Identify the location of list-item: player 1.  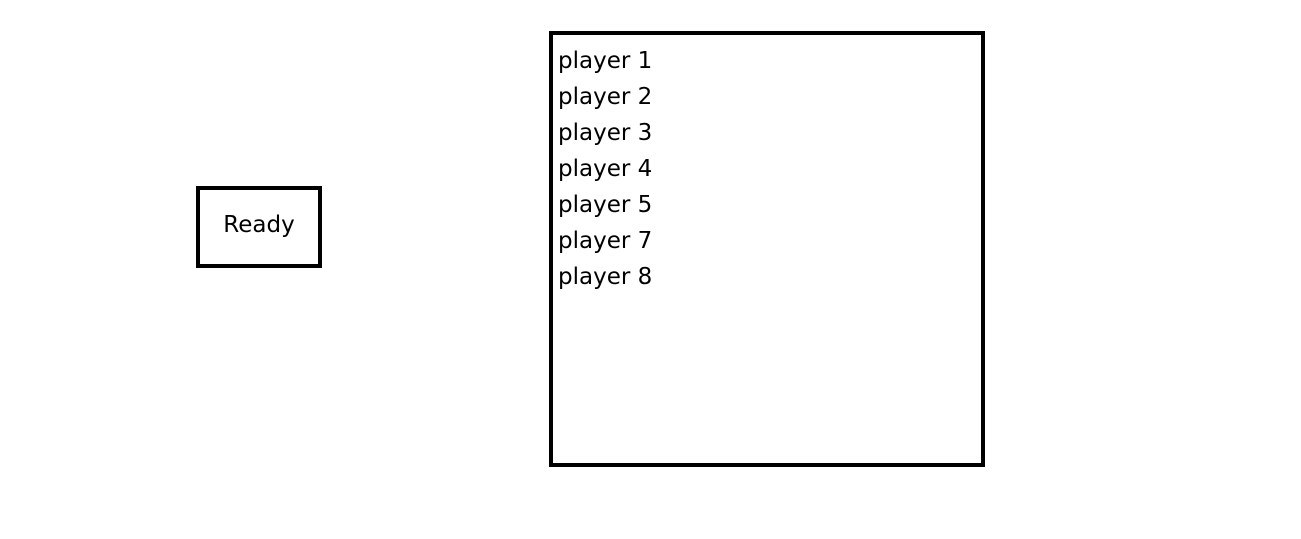
(605, 61).